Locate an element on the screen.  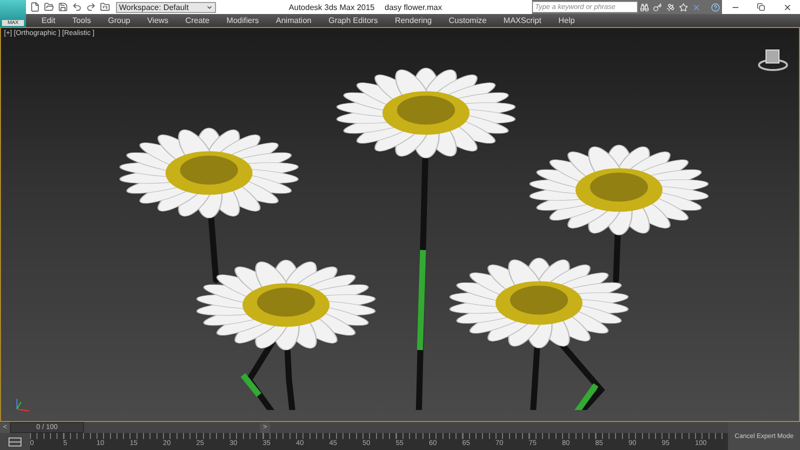
menu-item: Graph Editors is located at coordinates (353, 20).